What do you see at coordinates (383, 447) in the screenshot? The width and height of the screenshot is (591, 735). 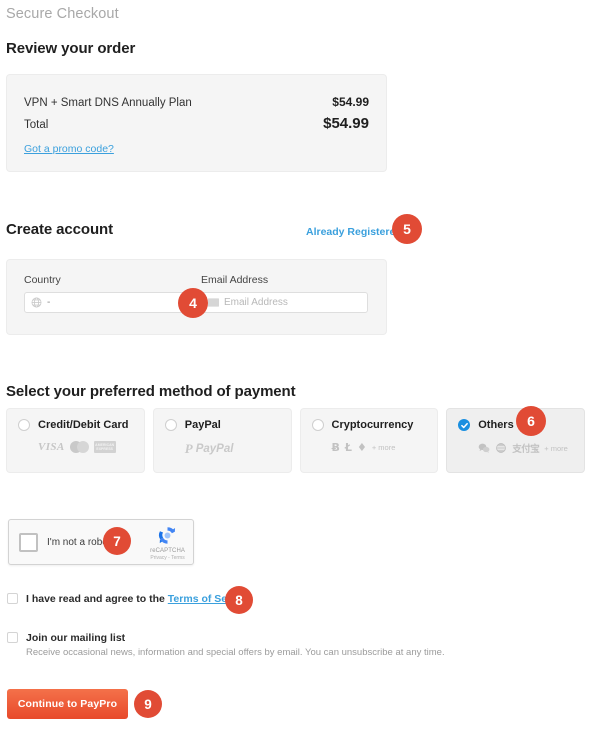 I see `crypto-more-label: + more` at bounding box center [383, 447].